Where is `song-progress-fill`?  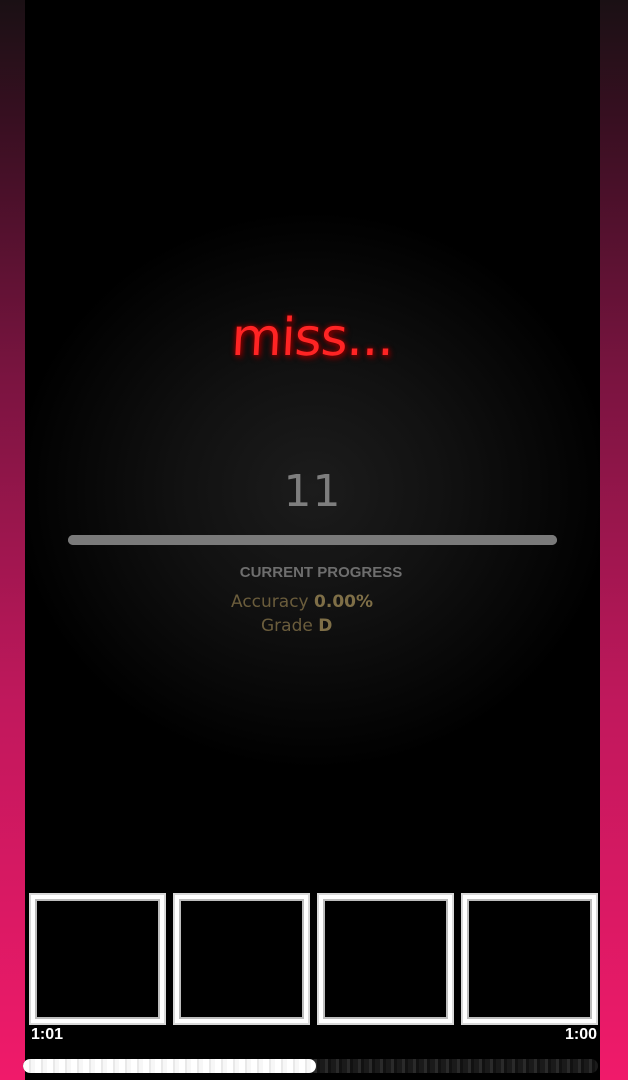 song-progress-fill is located at coordinates (312, 540).